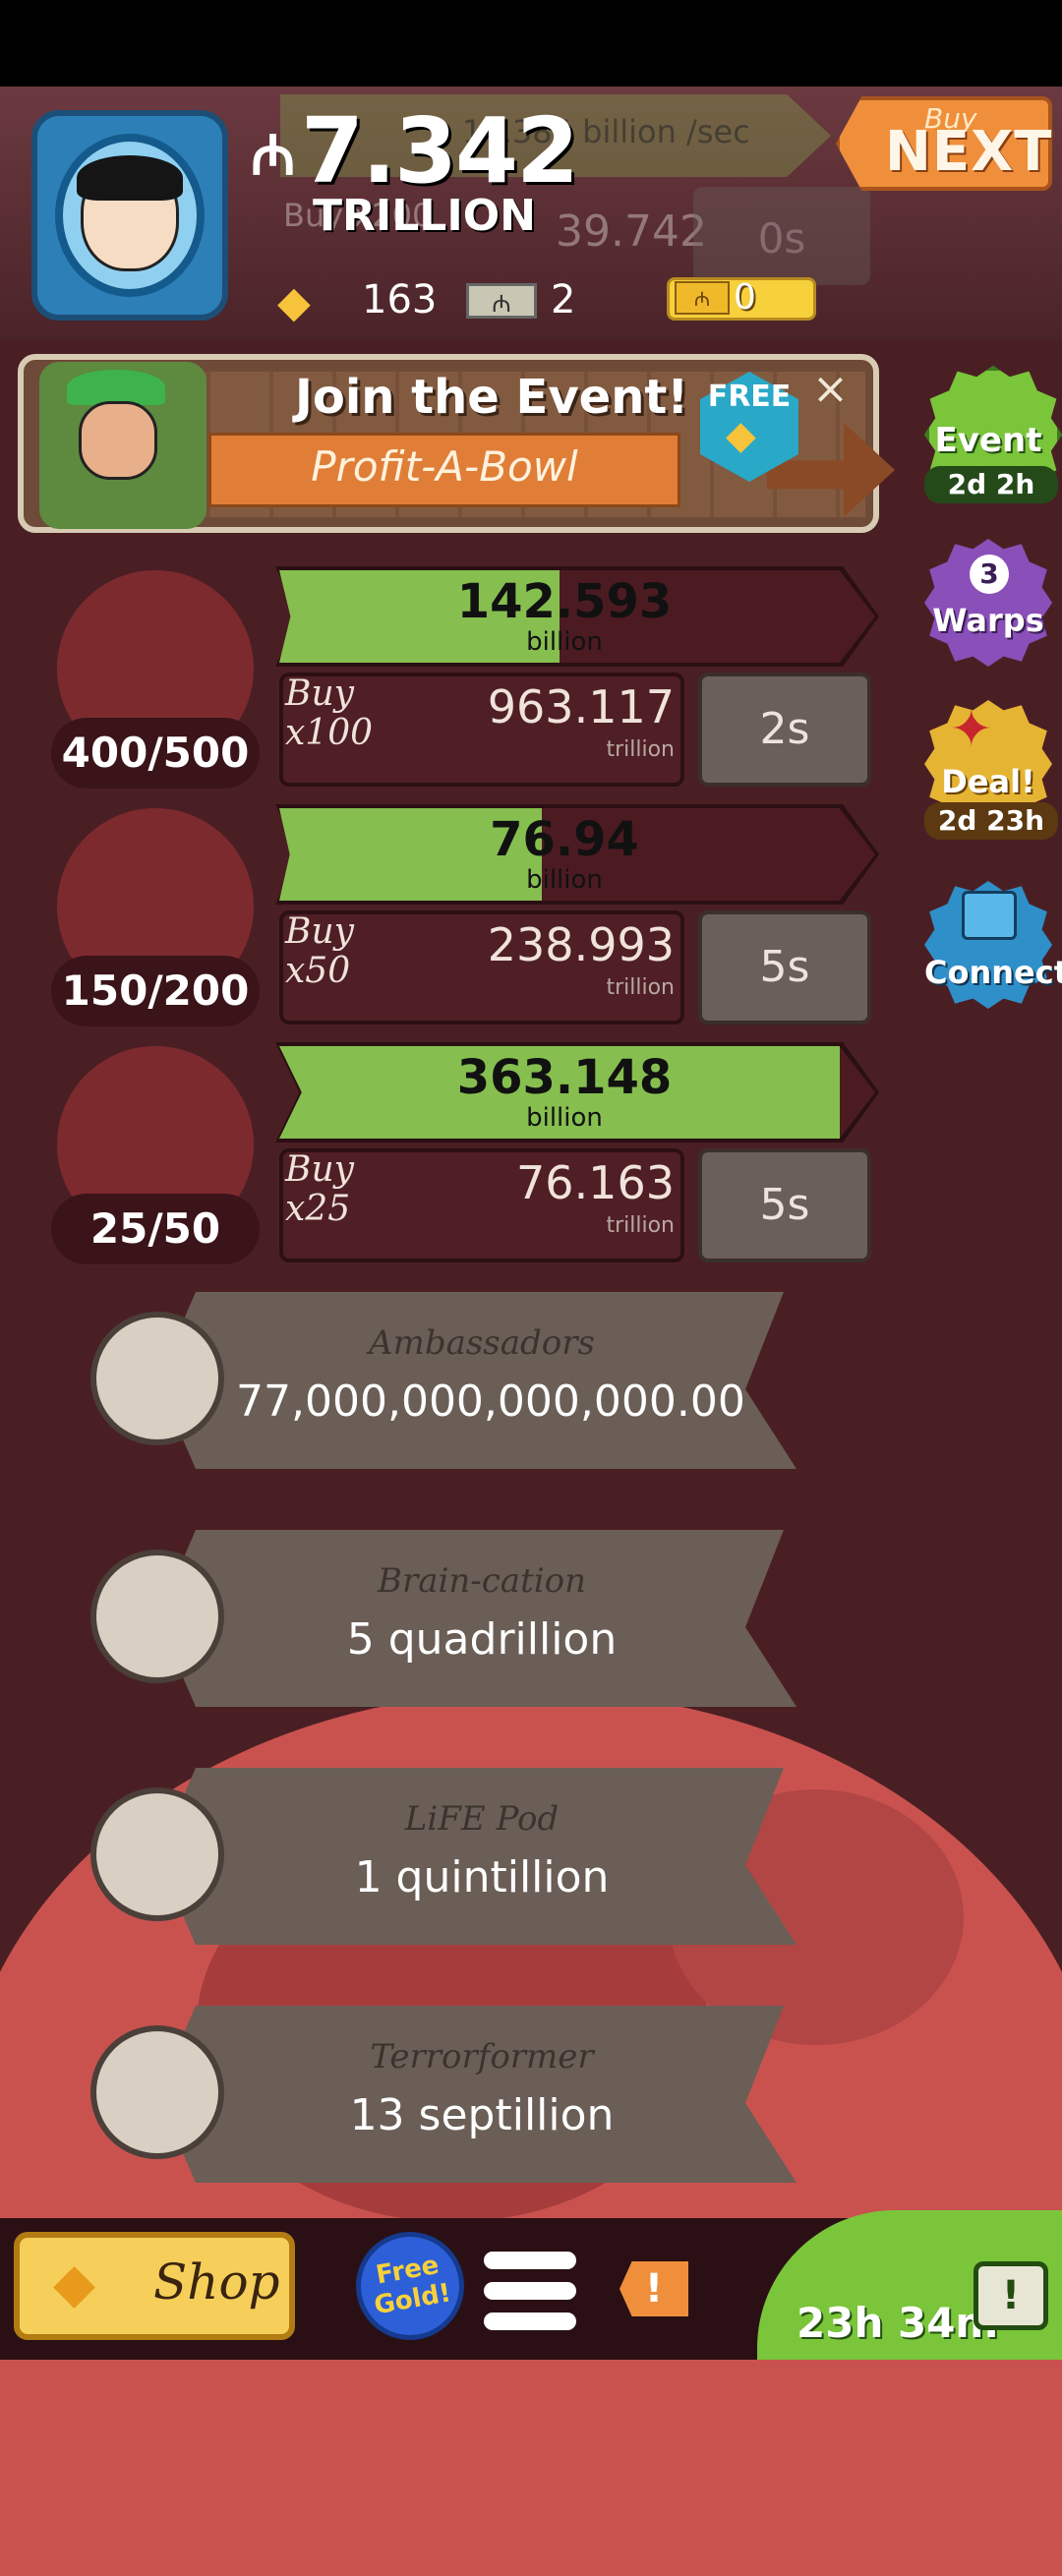  I want to click on free-badge-label: FREE, so click(749, 397).